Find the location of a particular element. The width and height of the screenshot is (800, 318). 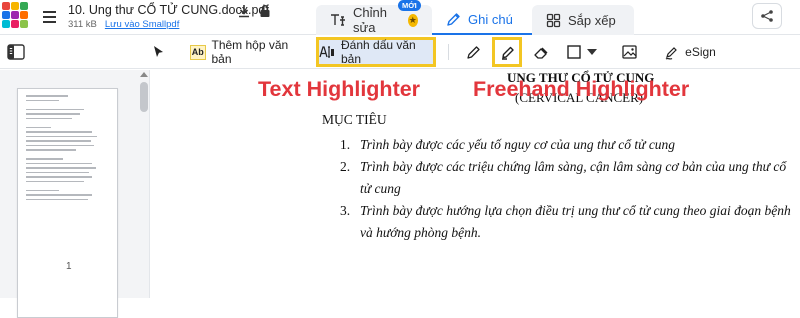

thumbnail-panel: 1 is located at coordinates (75, 194).